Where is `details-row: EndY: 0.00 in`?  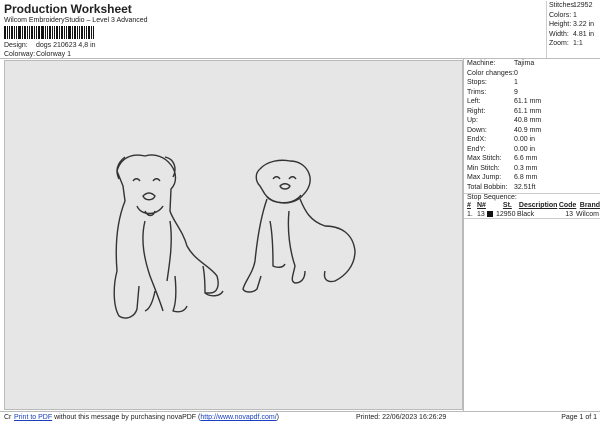
details-row: EndY: 0.00 in is located at coordinates (532, 150).